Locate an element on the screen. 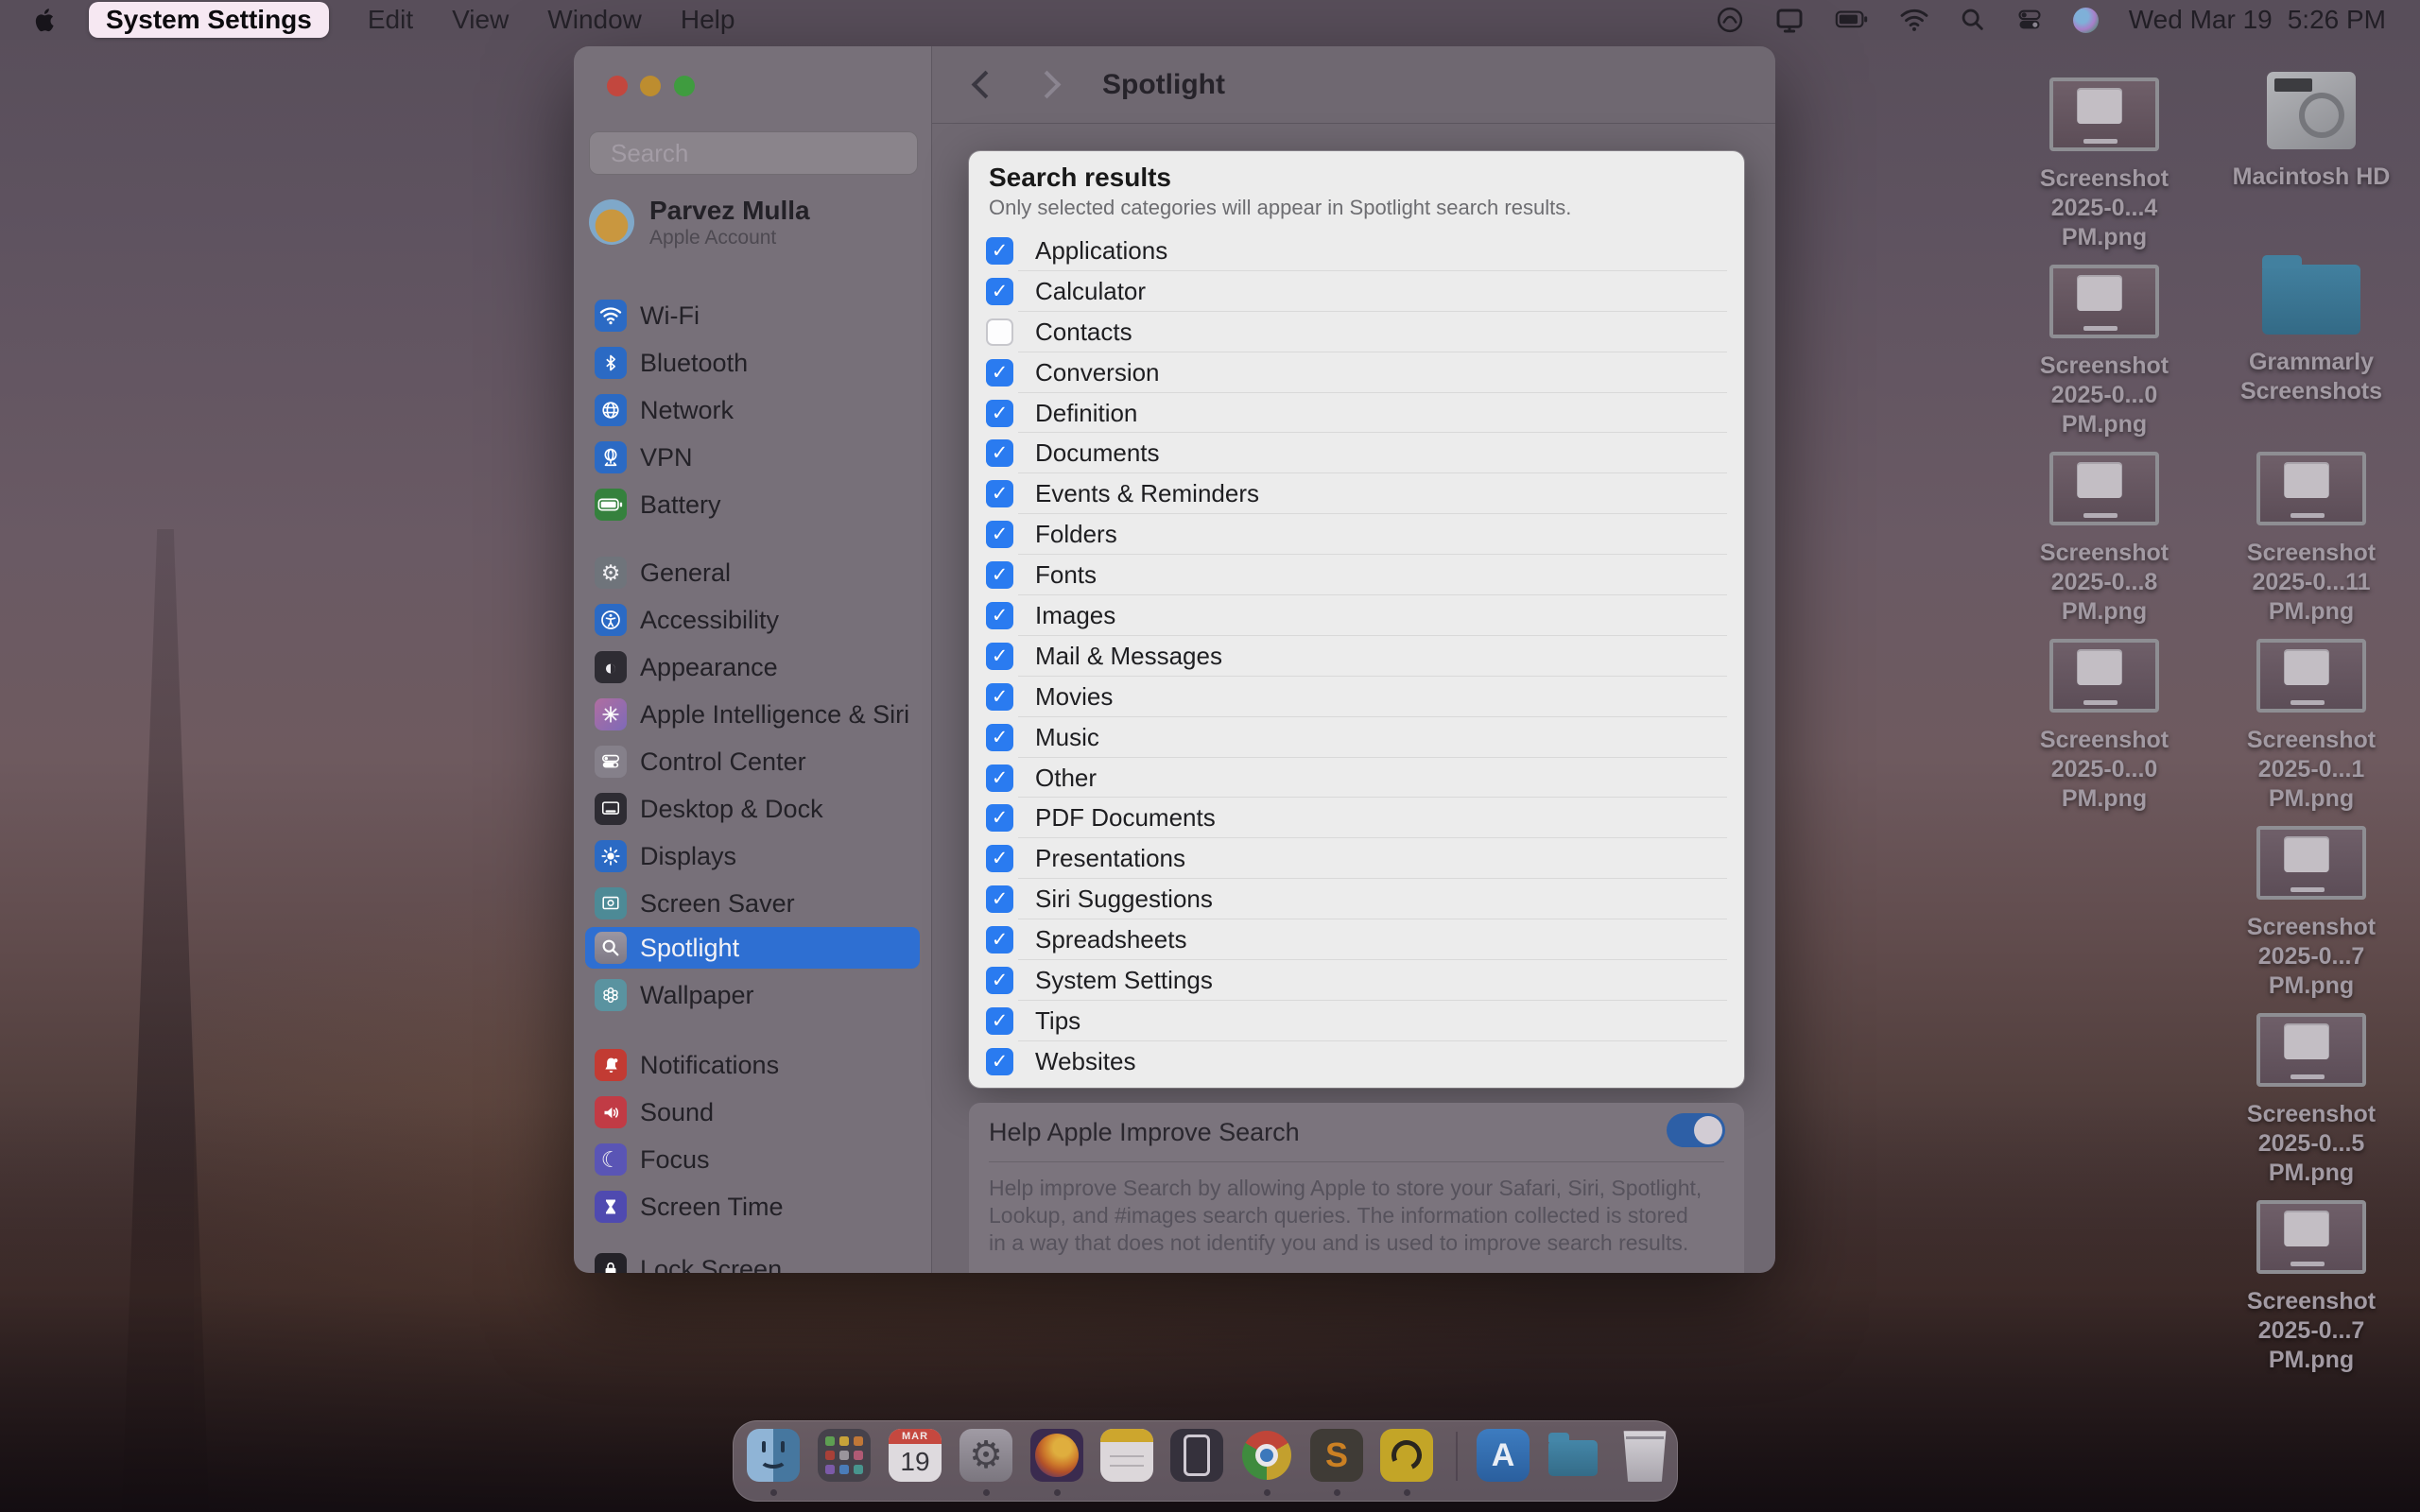 Image resolution: width=2420 pixels, height=1512 pixels. help-improve-search-toggle is located at coordinates (1696, 1130).